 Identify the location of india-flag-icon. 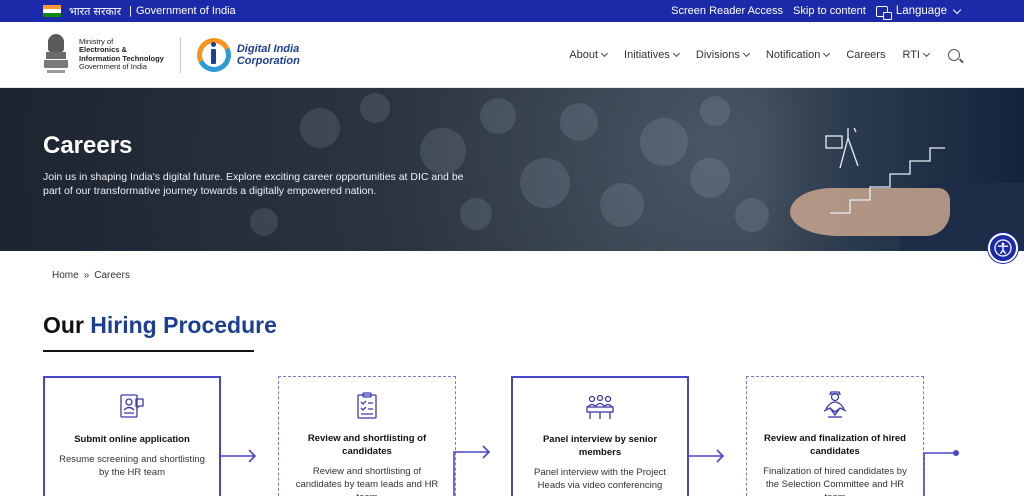
(52, 11).